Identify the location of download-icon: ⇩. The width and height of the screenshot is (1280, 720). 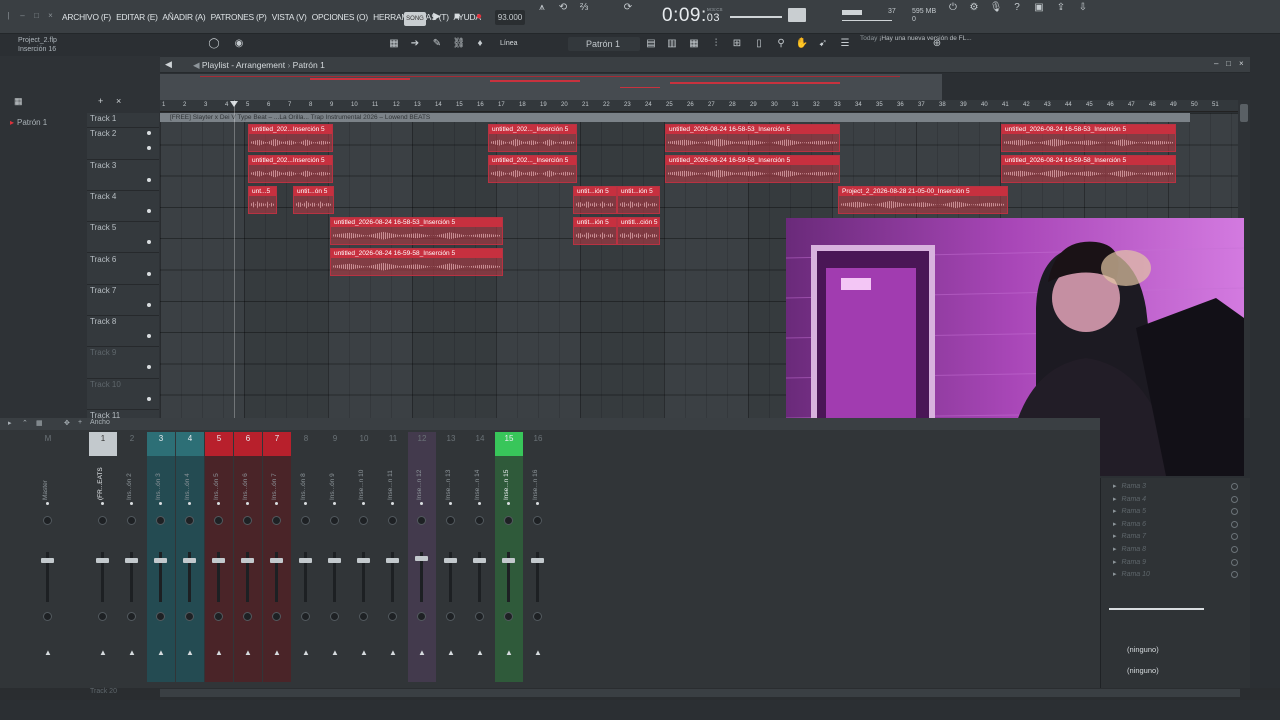
(1083, 8).